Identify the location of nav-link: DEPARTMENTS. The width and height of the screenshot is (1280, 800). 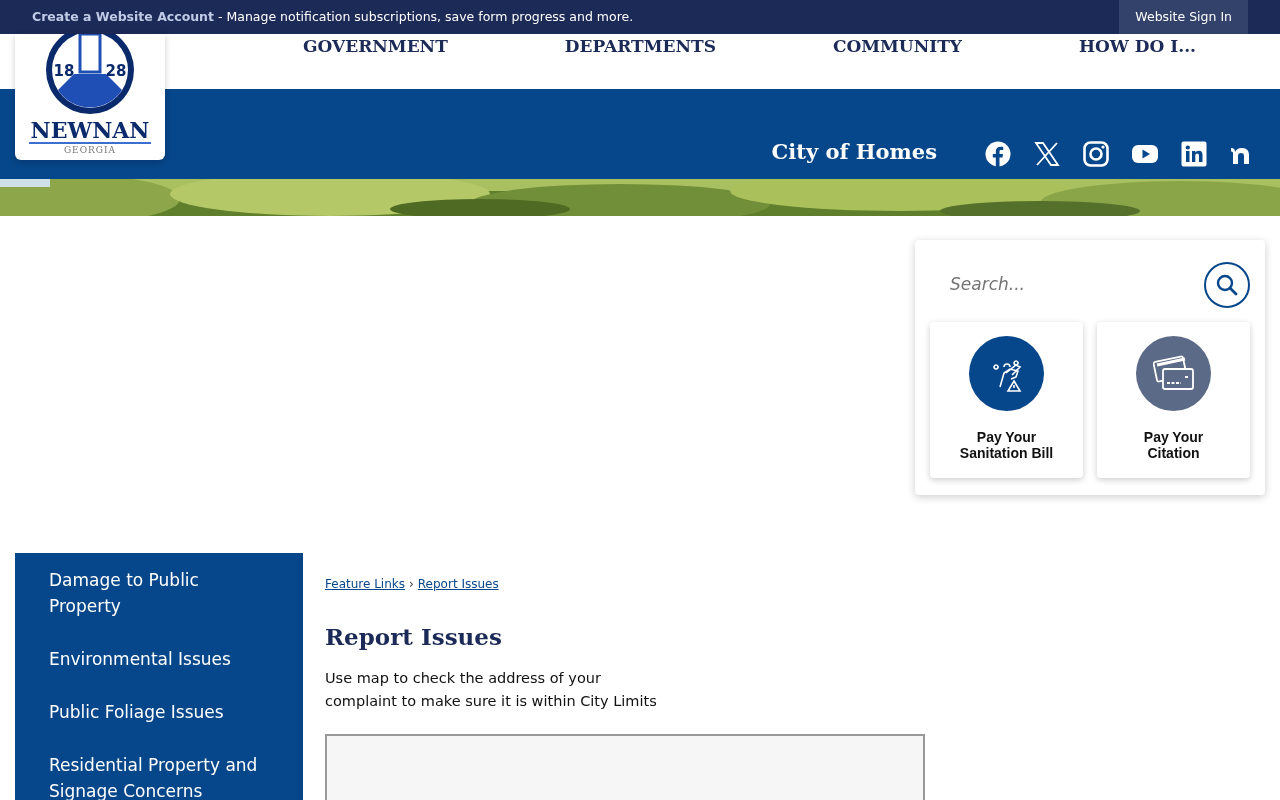
(640, 47).